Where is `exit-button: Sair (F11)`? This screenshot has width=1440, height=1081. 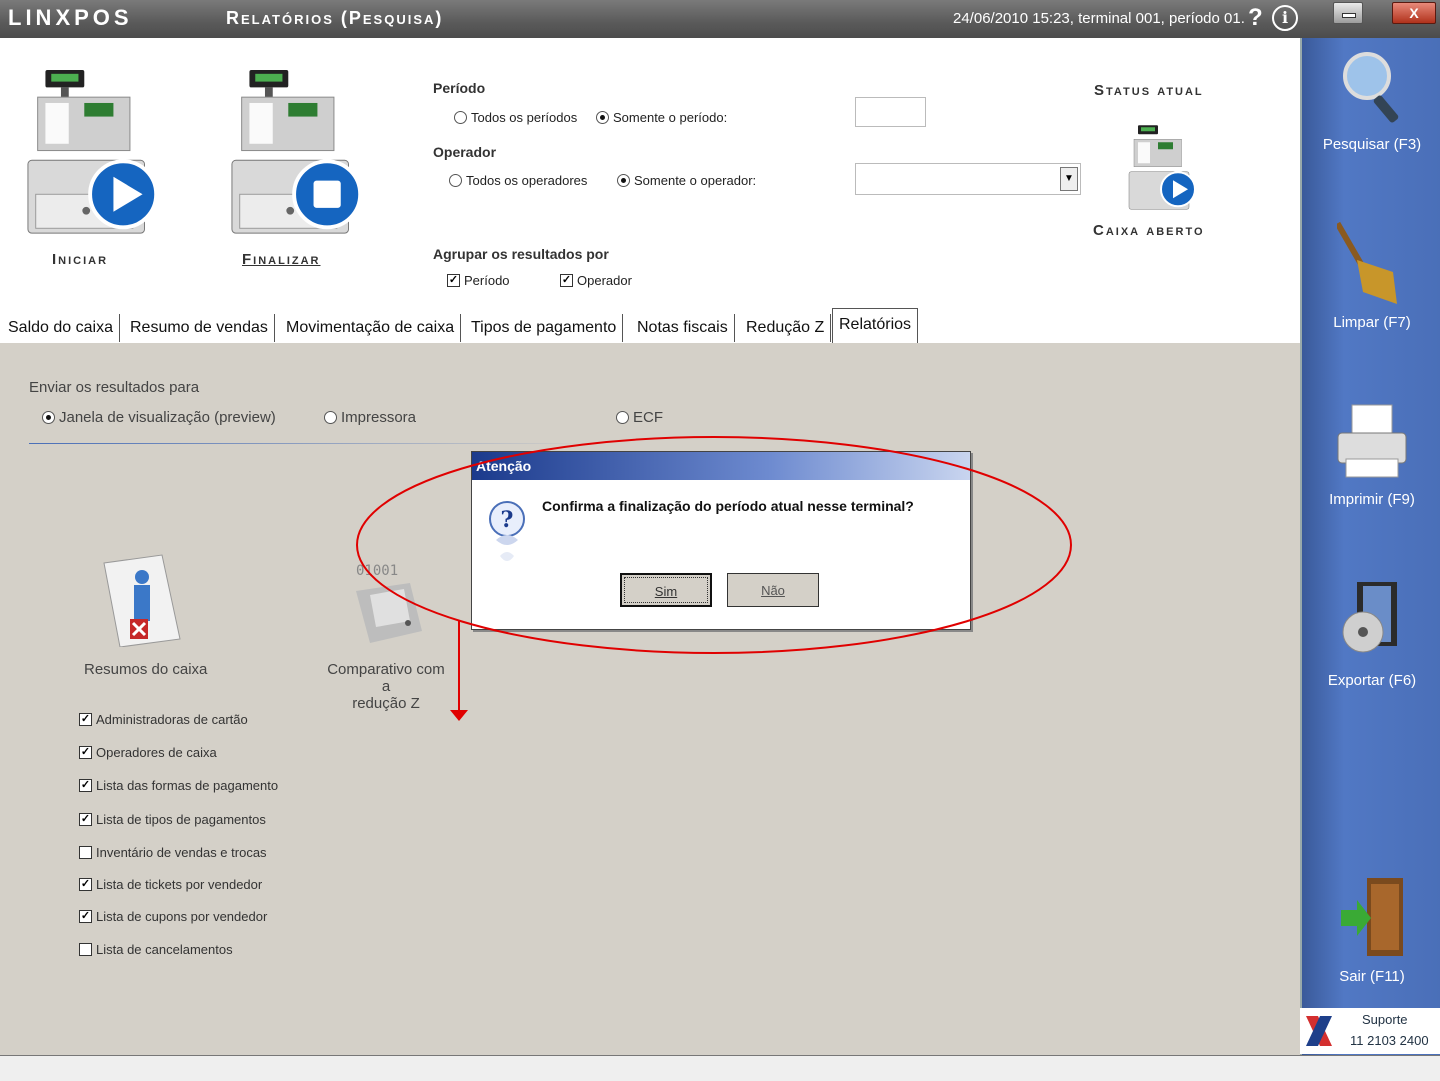 exit-button: Sair (F11) is located at coordinates (1371, 929).